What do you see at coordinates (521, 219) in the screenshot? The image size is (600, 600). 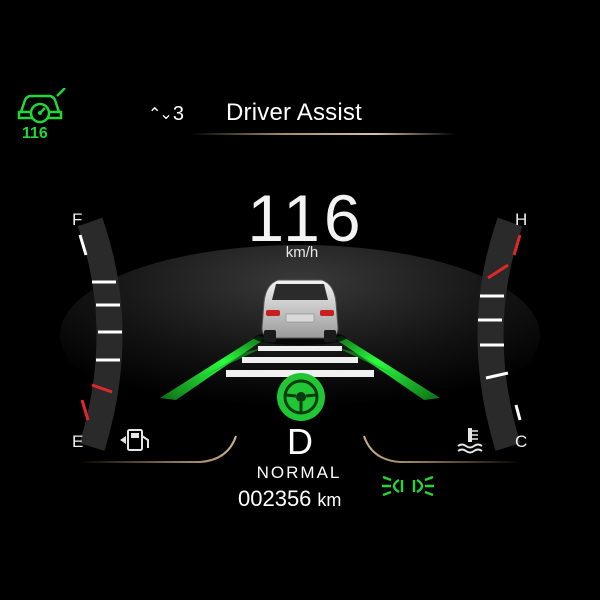 I see `temp-hot-label: H` at bounding box center [521, 219].